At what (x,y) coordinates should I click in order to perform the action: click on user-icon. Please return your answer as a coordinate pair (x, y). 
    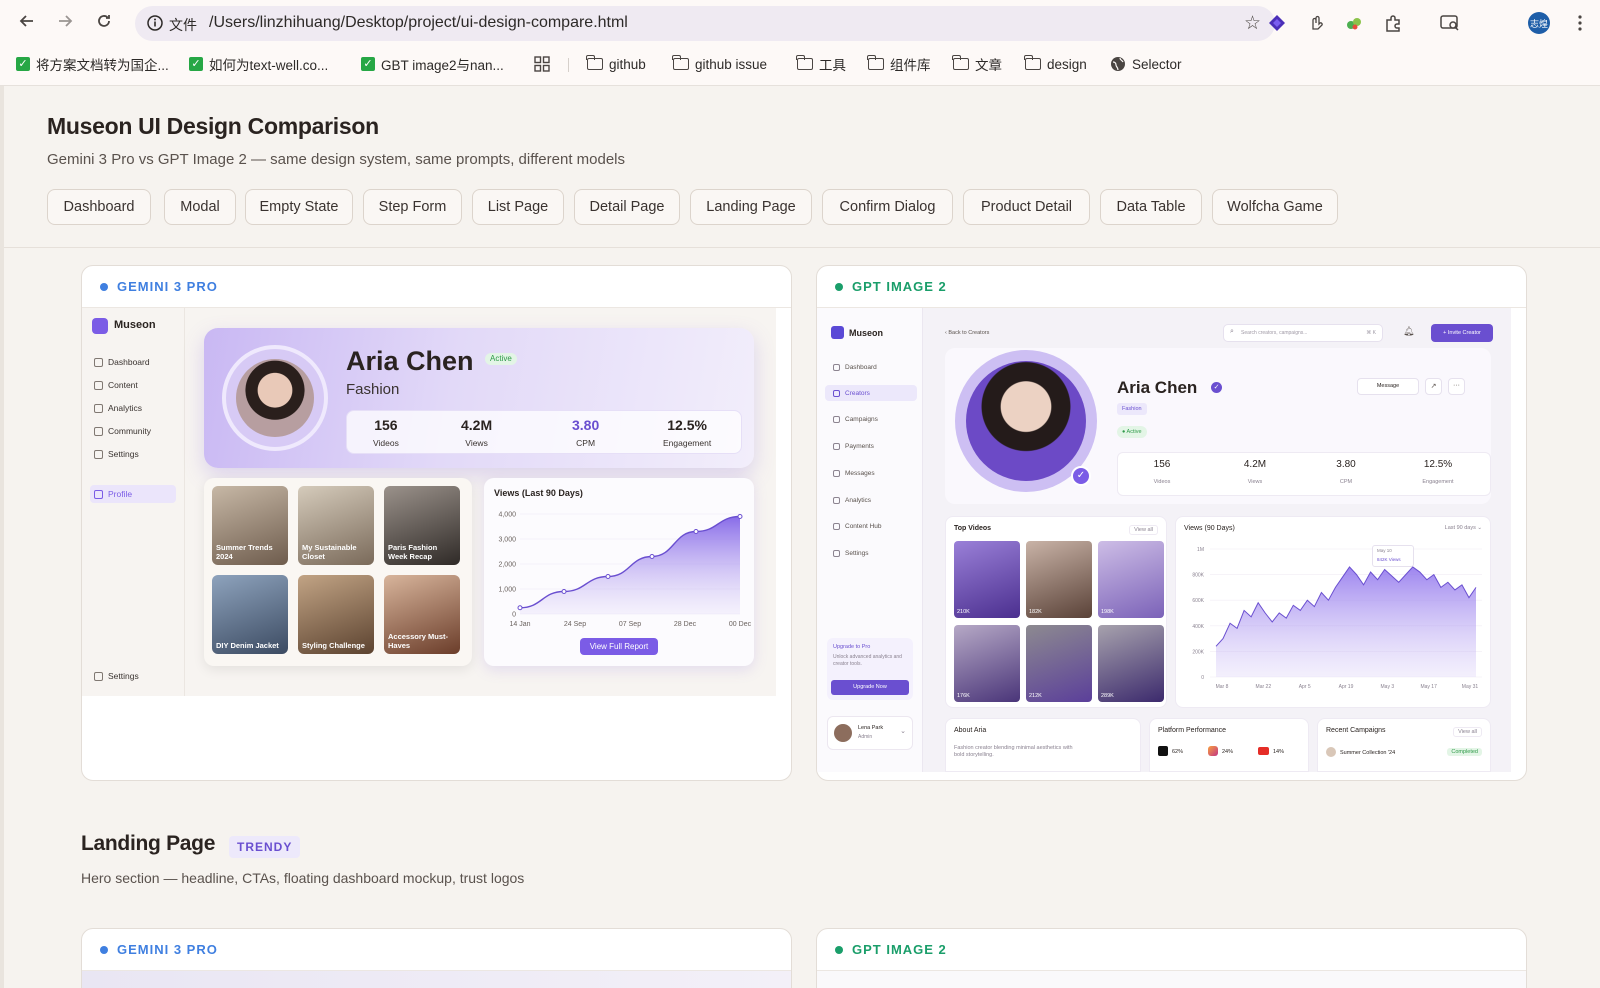
    Looking at the image, I should click on (98, 494).